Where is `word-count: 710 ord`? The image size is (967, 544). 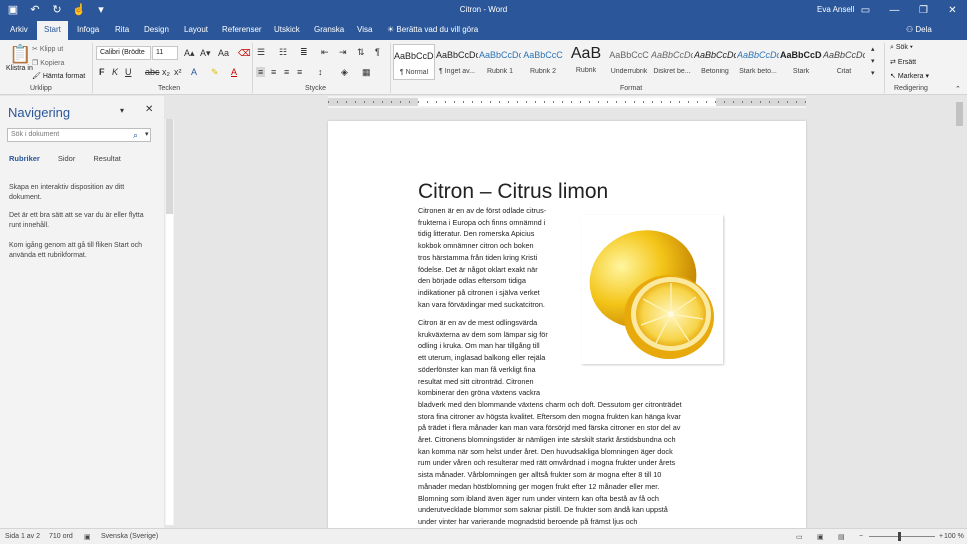 word-count: 710 ord is located at coordinates (61, 536).